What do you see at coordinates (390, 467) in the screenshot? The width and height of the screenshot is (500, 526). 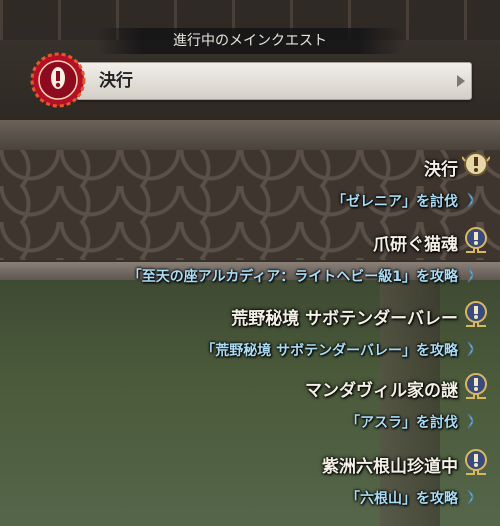 I see `quest-title: 紫洲六根山珍道中` at bounding box center [390, 467].